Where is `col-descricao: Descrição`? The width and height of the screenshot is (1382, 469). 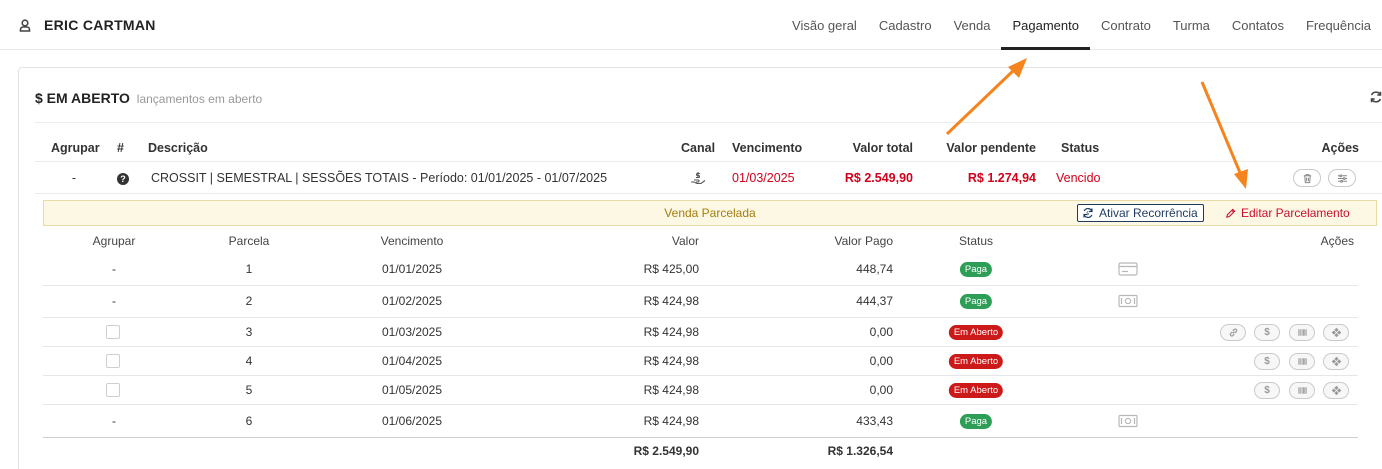
col-descricao: Descrição is located at coordinates (178, 148).